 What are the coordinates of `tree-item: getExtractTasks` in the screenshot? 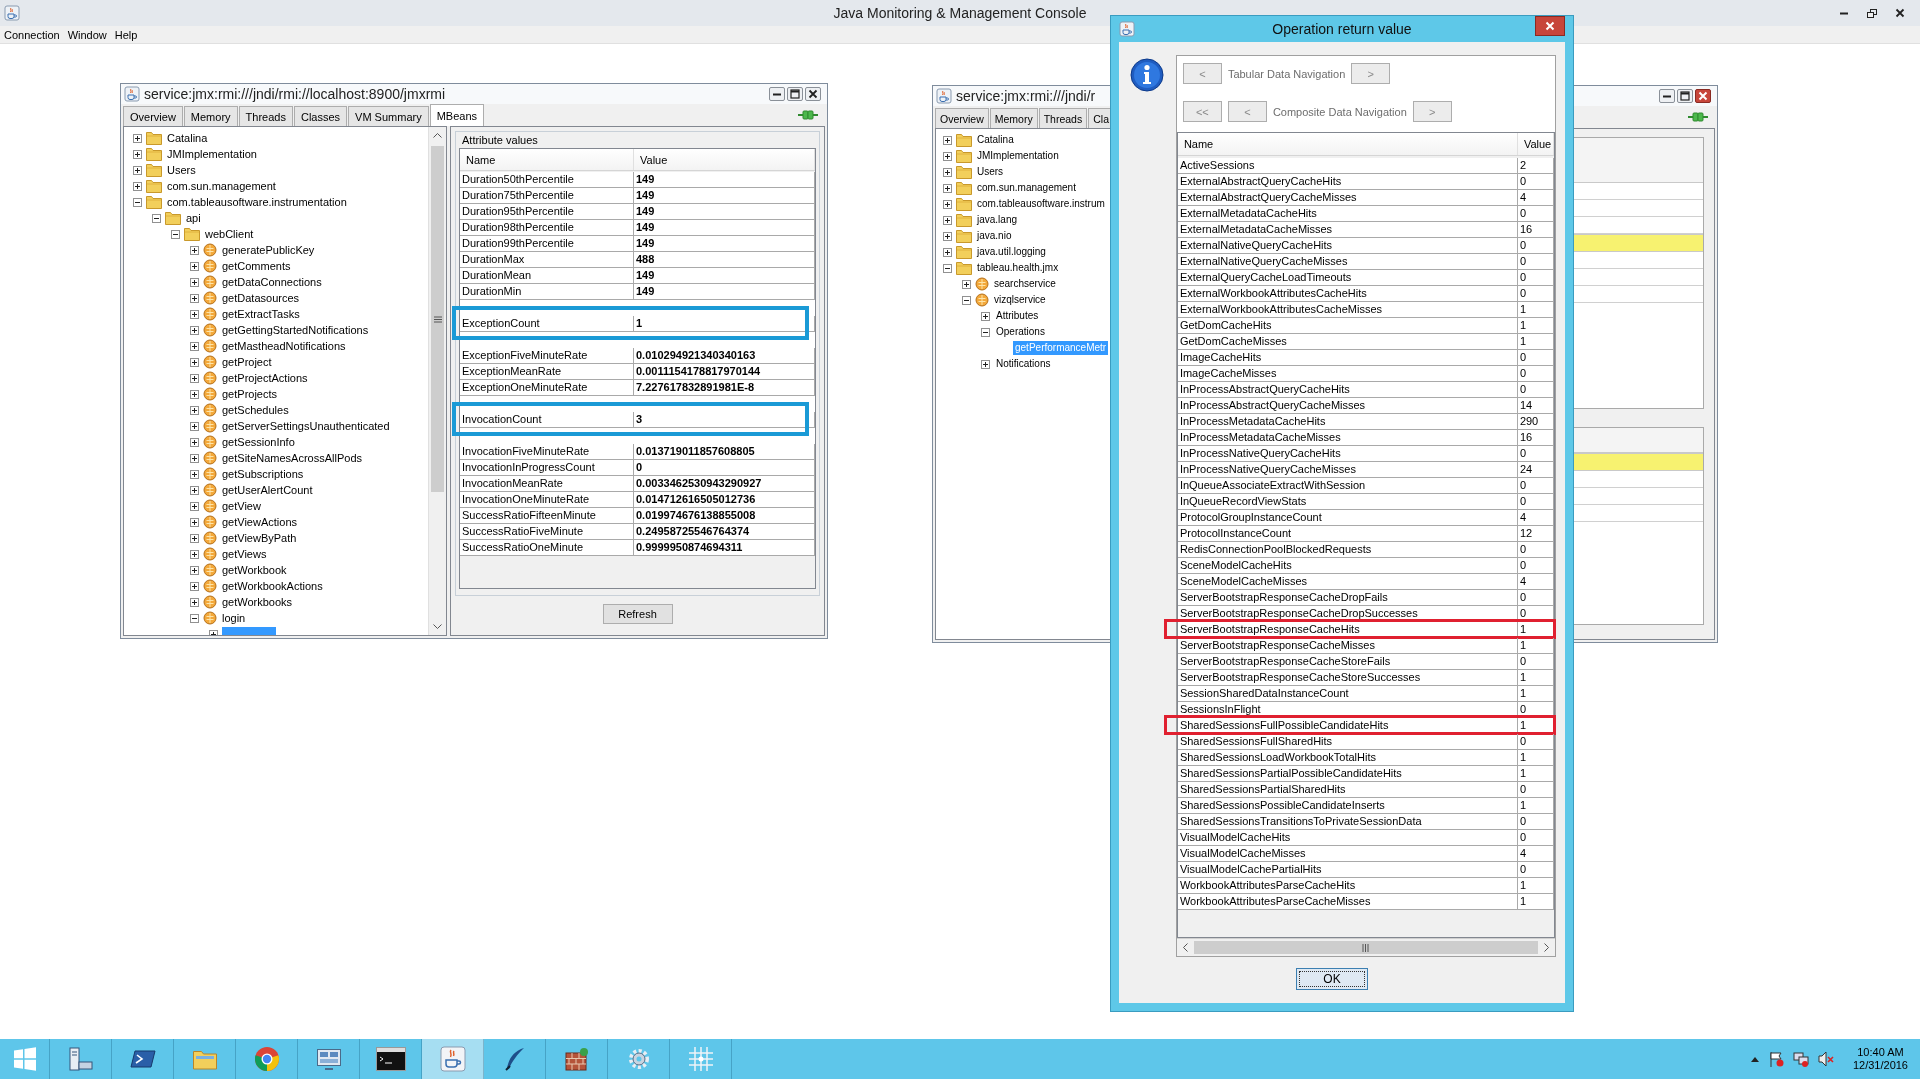 It's located at (261, 314).